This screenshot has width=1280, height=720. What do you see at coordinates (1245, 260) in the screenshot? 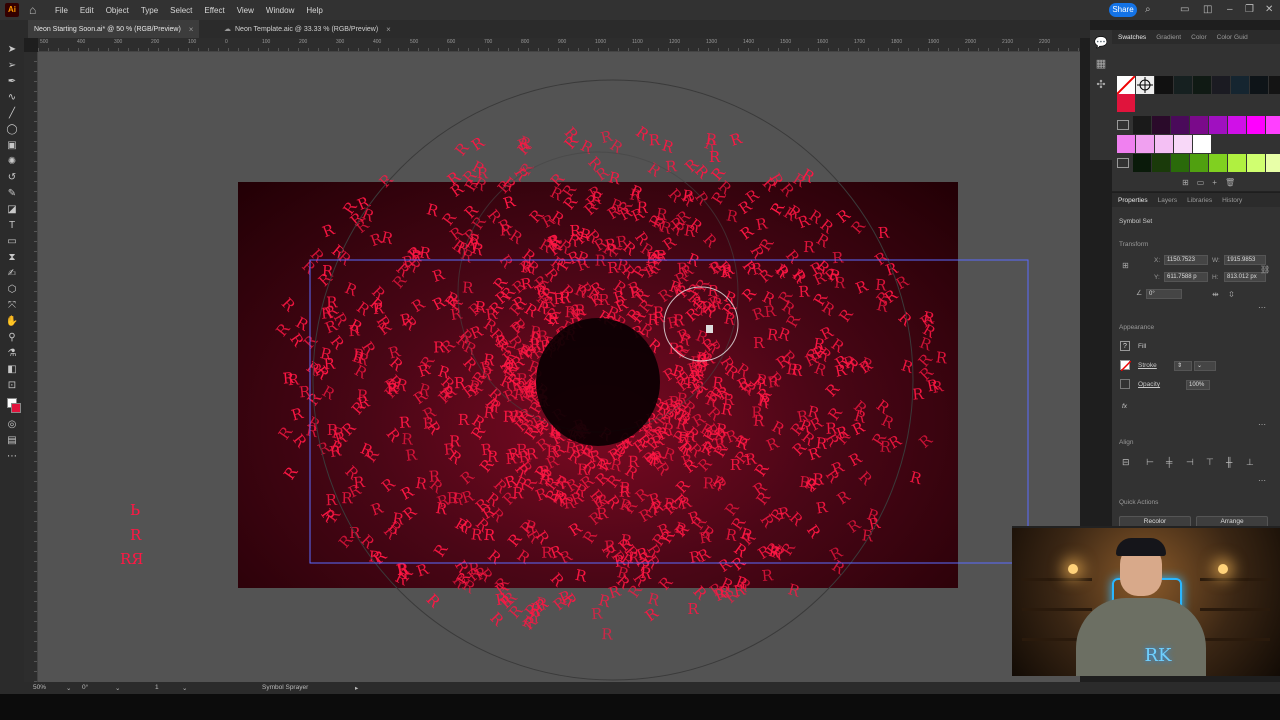
I see `w-field: 1915.9853` at bounding box center [1245, 260].